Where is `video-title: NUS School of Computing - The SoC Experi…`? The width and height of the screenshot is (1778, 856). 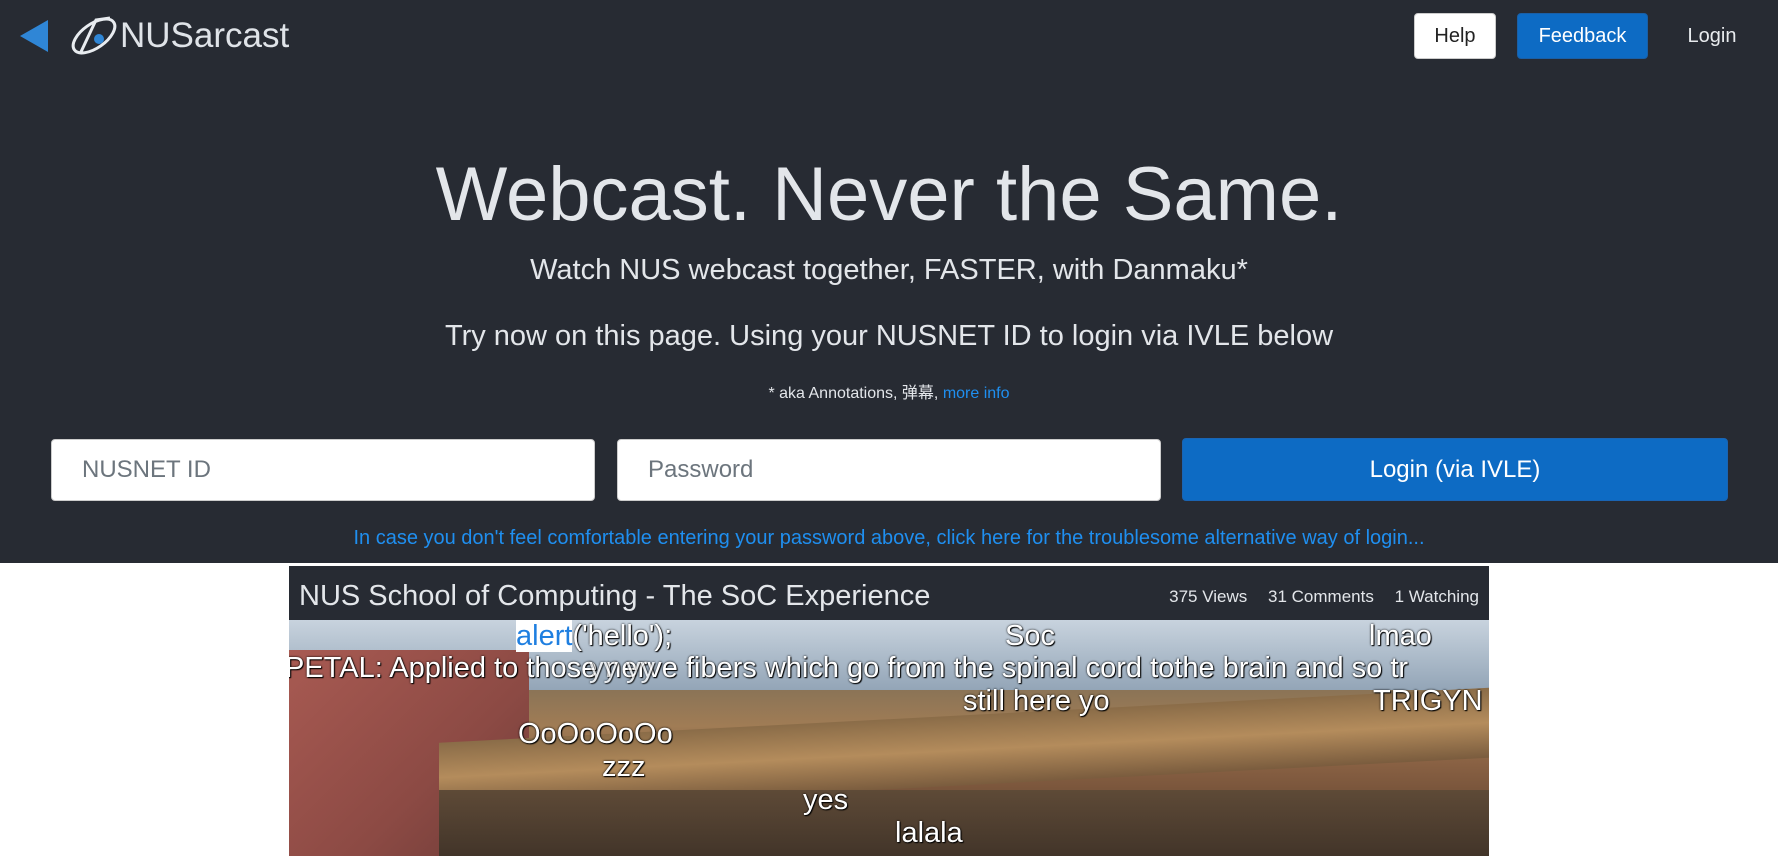 video-title: NUS School of Computing - The SoC Experi… is located at coordinates (615, 596).